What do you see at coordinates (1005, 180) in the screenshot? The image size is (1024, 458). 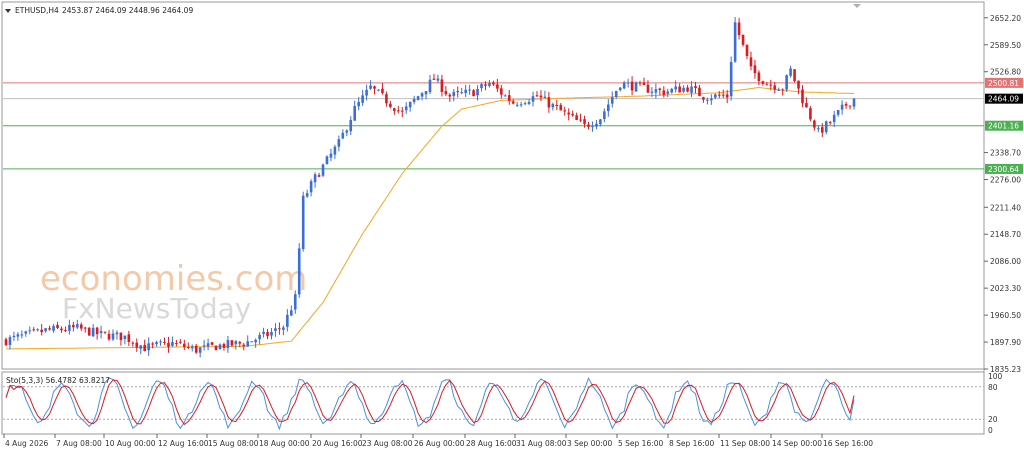 I see `price-tick-label: 2276.00` at bounding box center [1005, 180].